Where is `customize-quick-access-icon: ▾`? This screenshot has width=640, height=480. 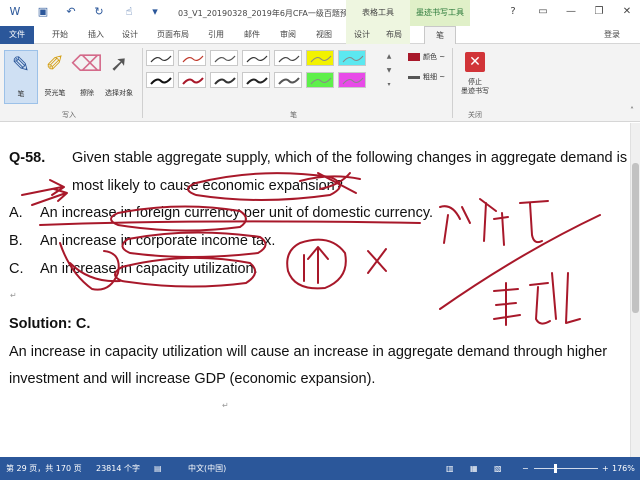
customize-quick-access-icon: ▾ is located at coordinates (155, 12).